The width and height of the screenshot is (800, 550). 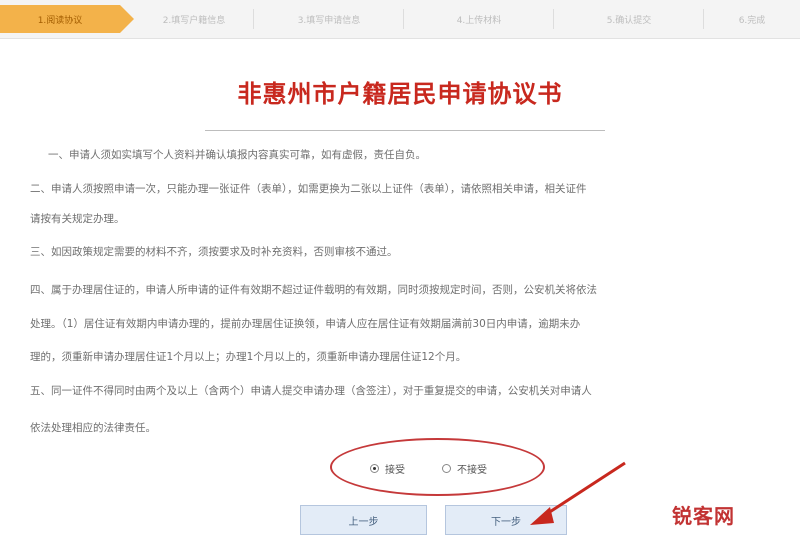 I want to click on radio-agree: 接受, so click(x=387, y=468).